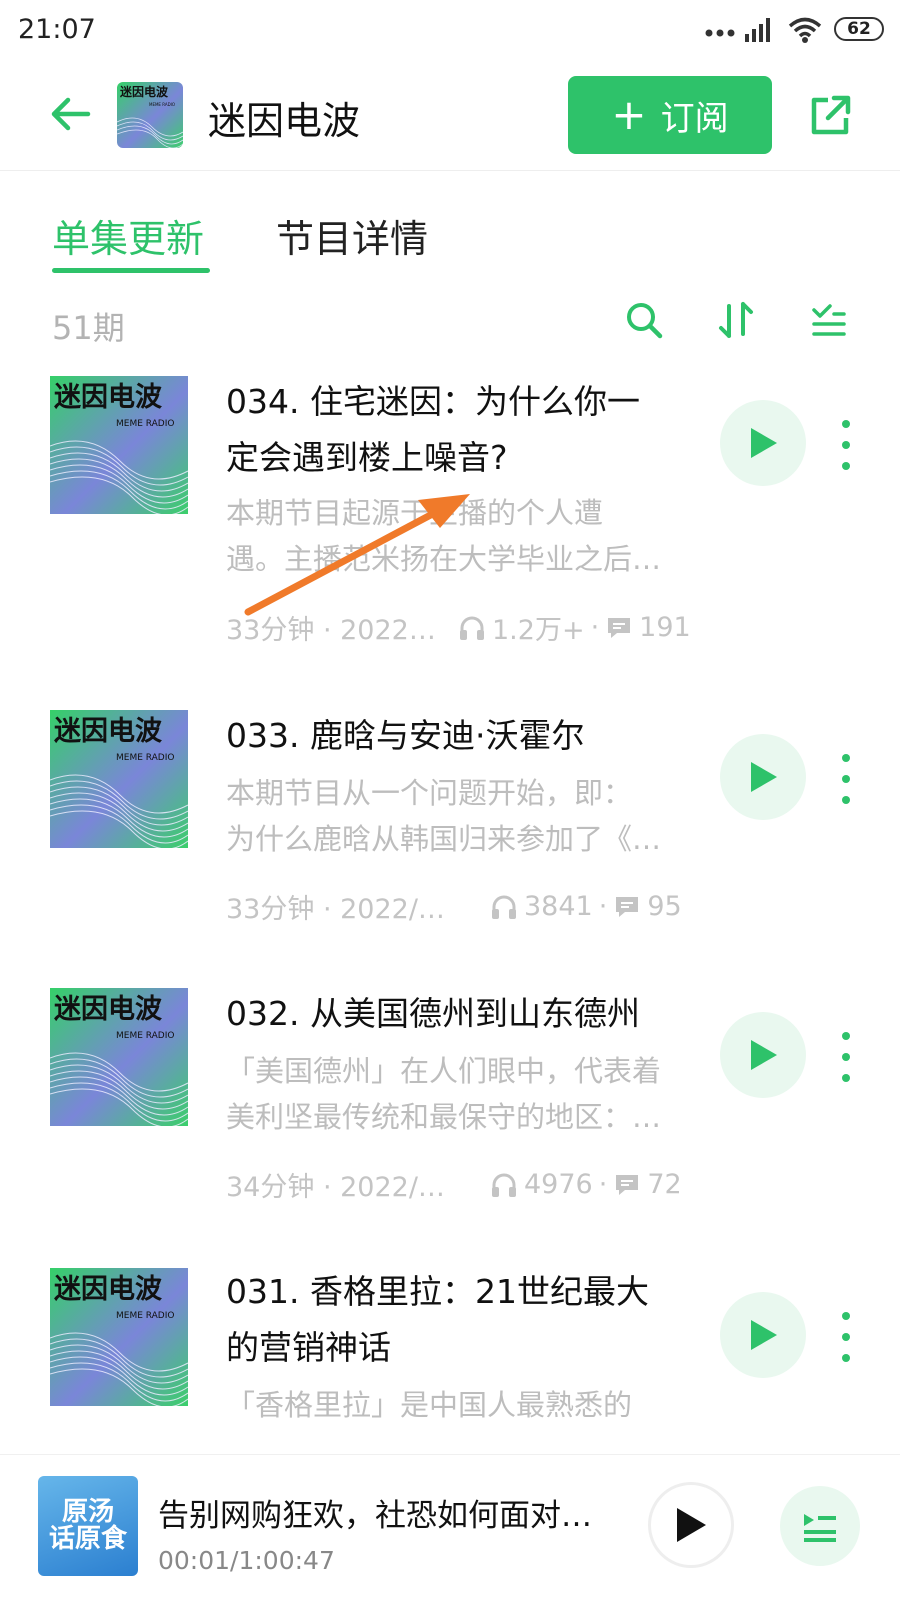 This screenshot has width=900, height=1601. What do you see at coordinates (128, 235) in the screenshot?
I see `tab-episodes: 单集更新` at bounding box center [128, 235].